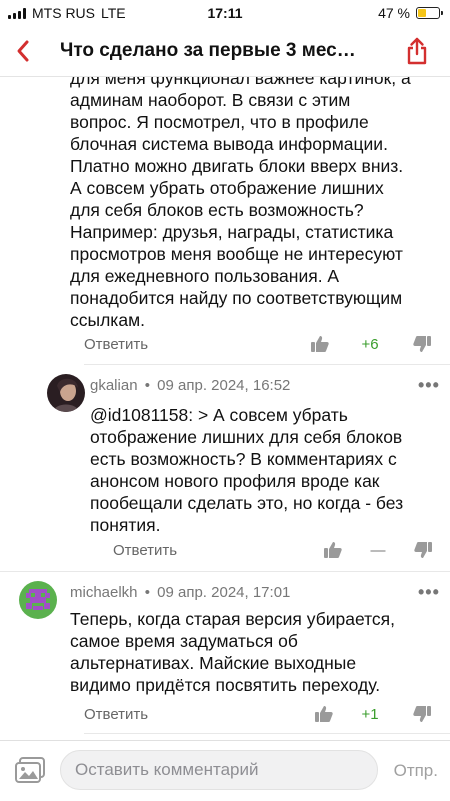 This screenshot has height=801, width=450. I want to click on comment-actions: Ответить +1, so click(259, 714).